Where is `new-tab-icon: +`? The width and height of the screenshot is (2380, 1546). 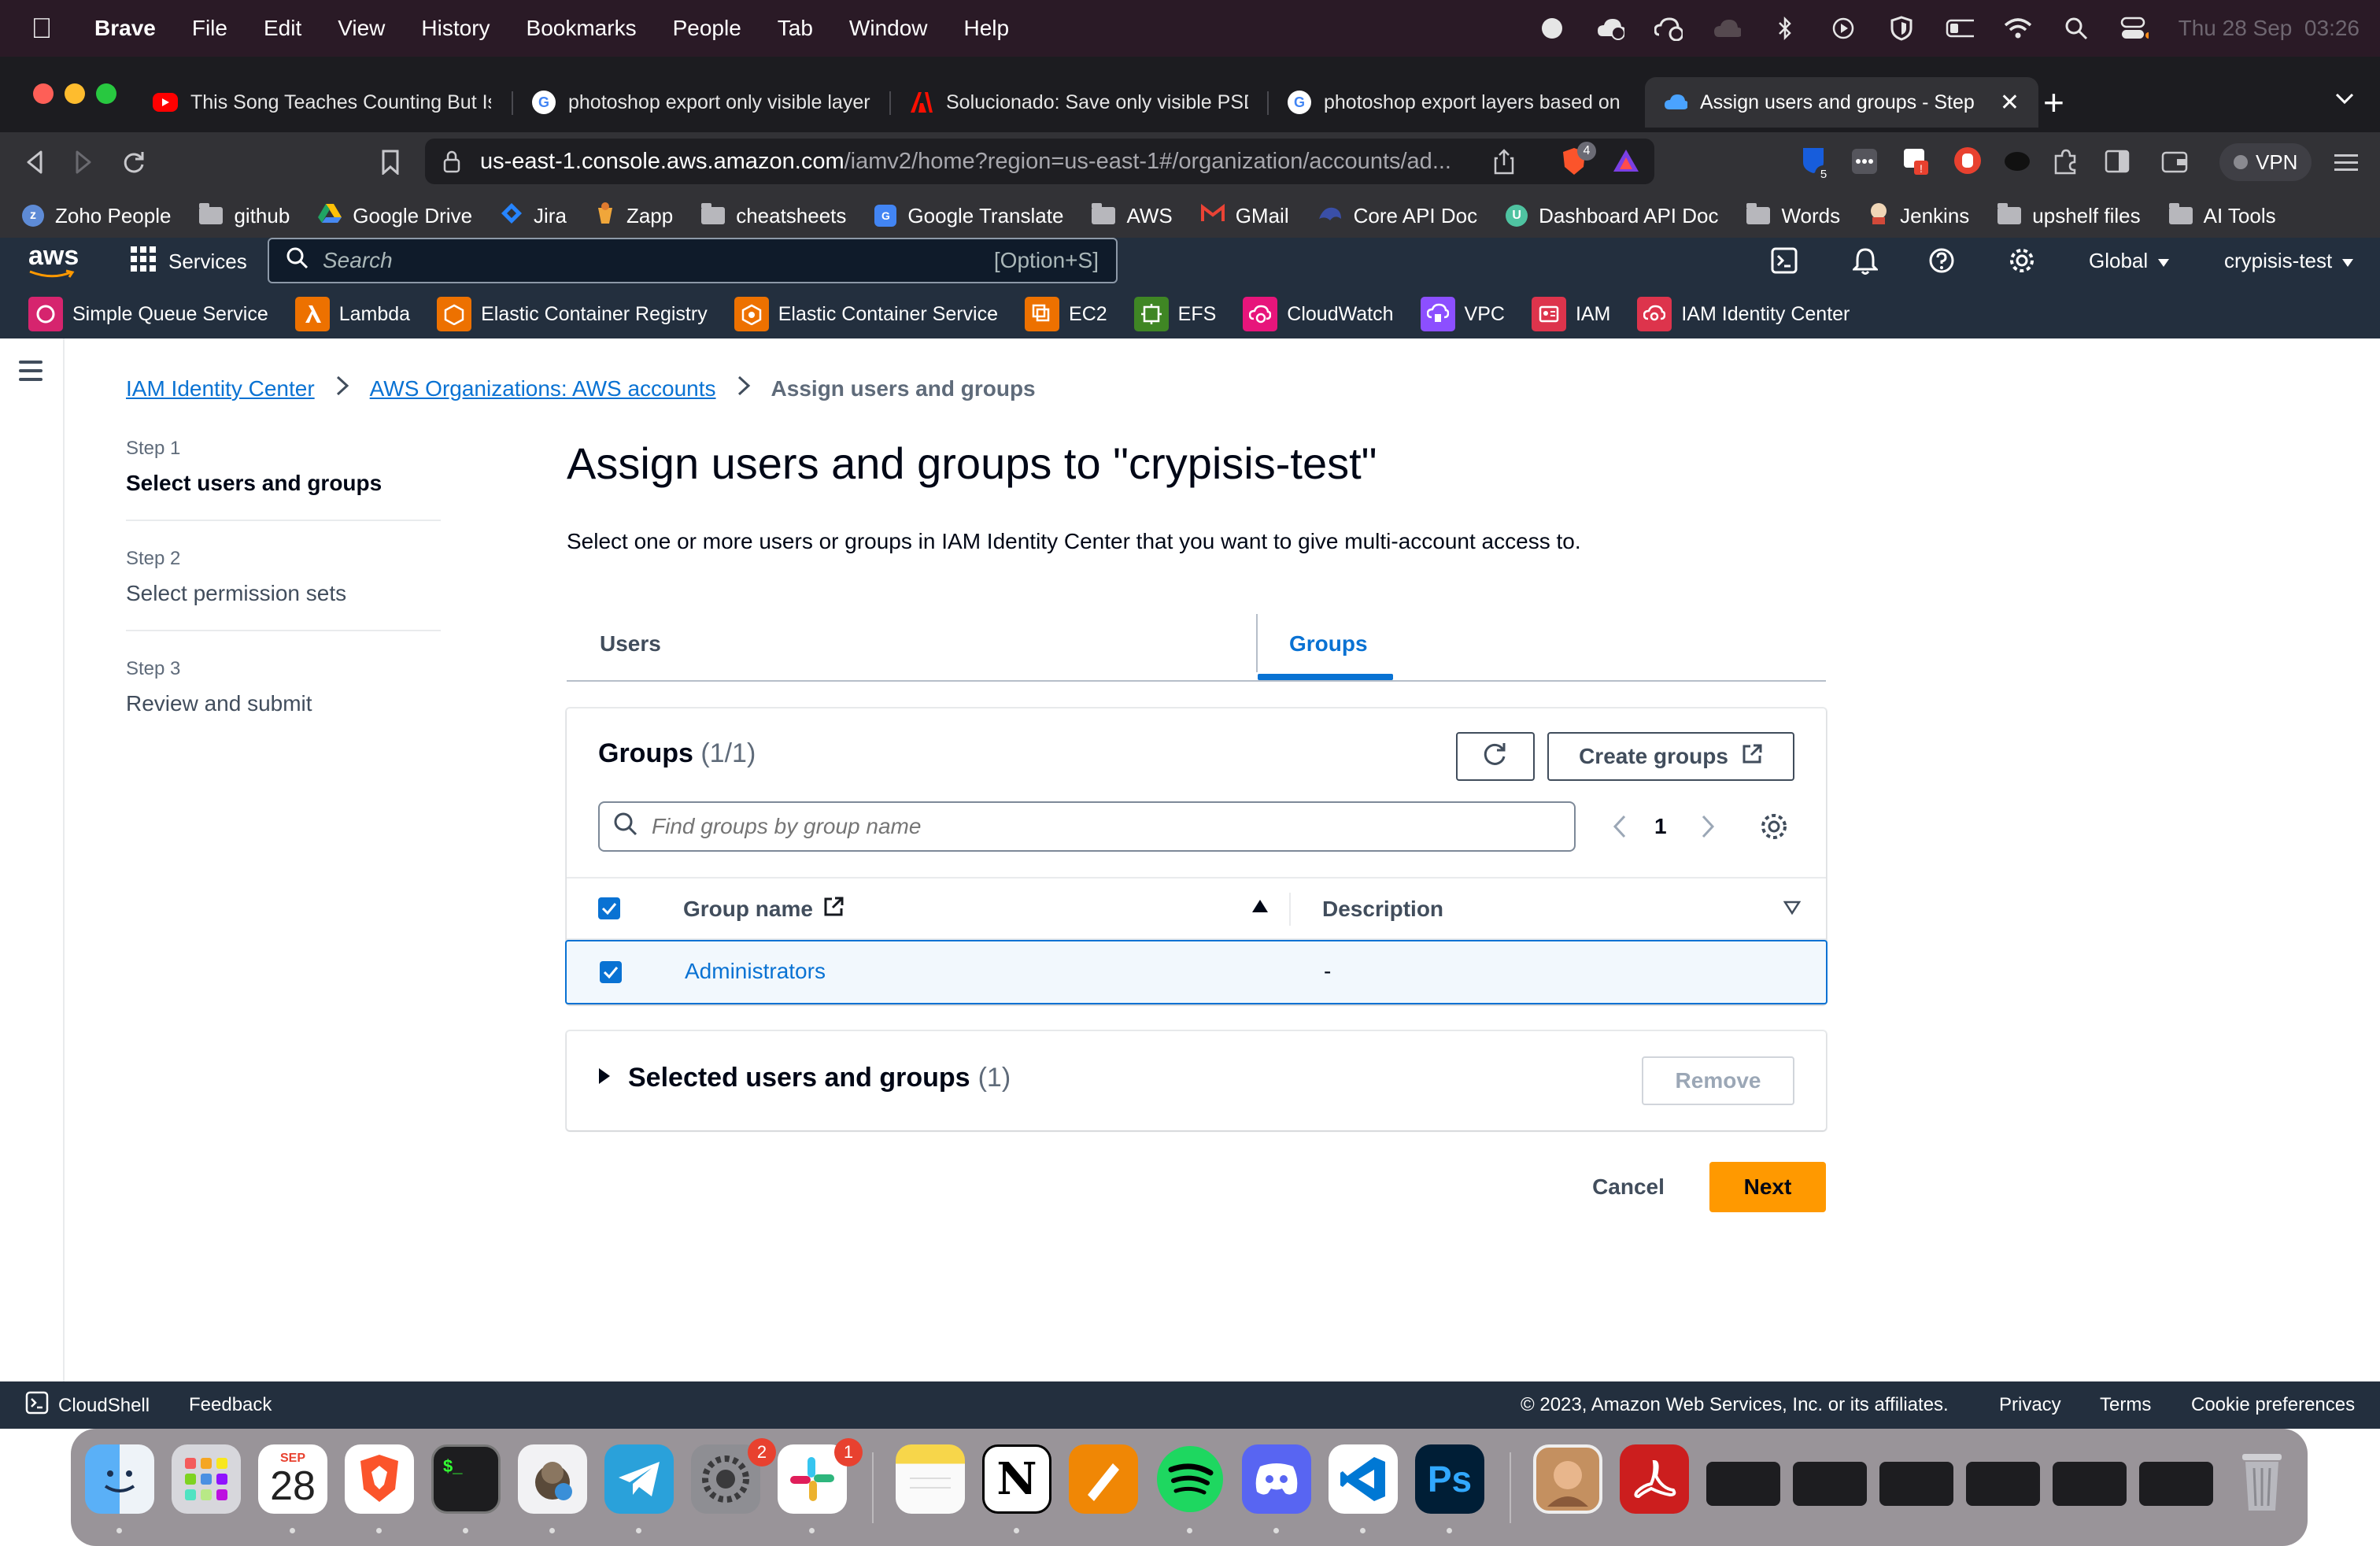 new-tab-icon: + is located at coordinates (2053, 103).